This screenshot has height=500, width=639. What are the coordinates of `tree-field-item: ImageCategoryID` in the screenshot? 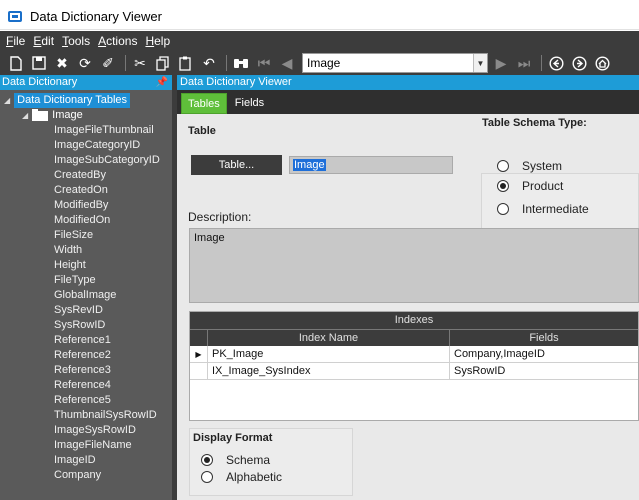 It's located at (86, 145).